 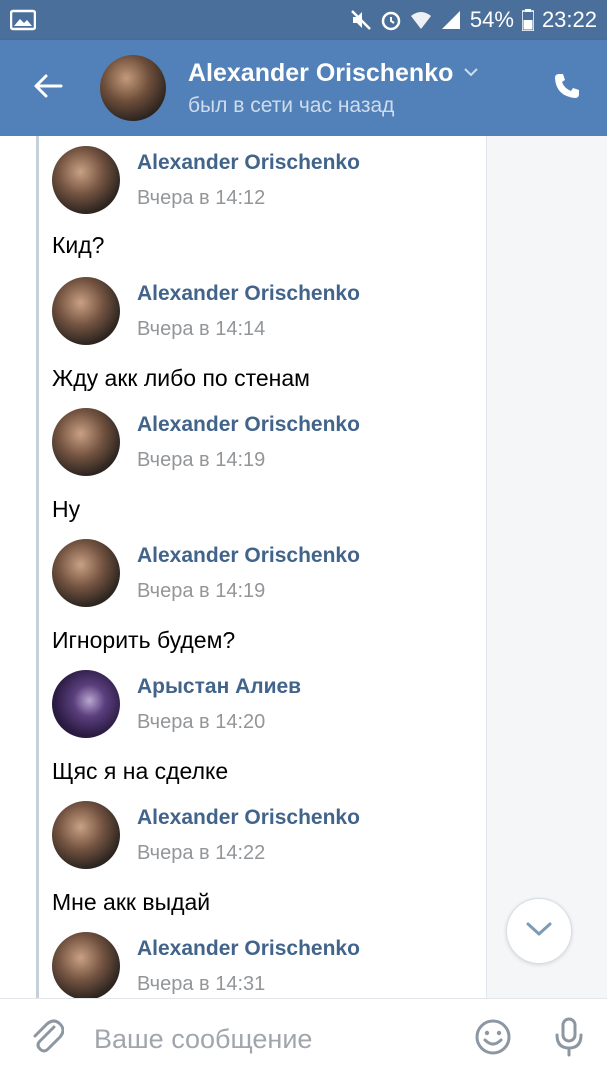 I want to click on alarm-icon, so click(x=391, y=20).